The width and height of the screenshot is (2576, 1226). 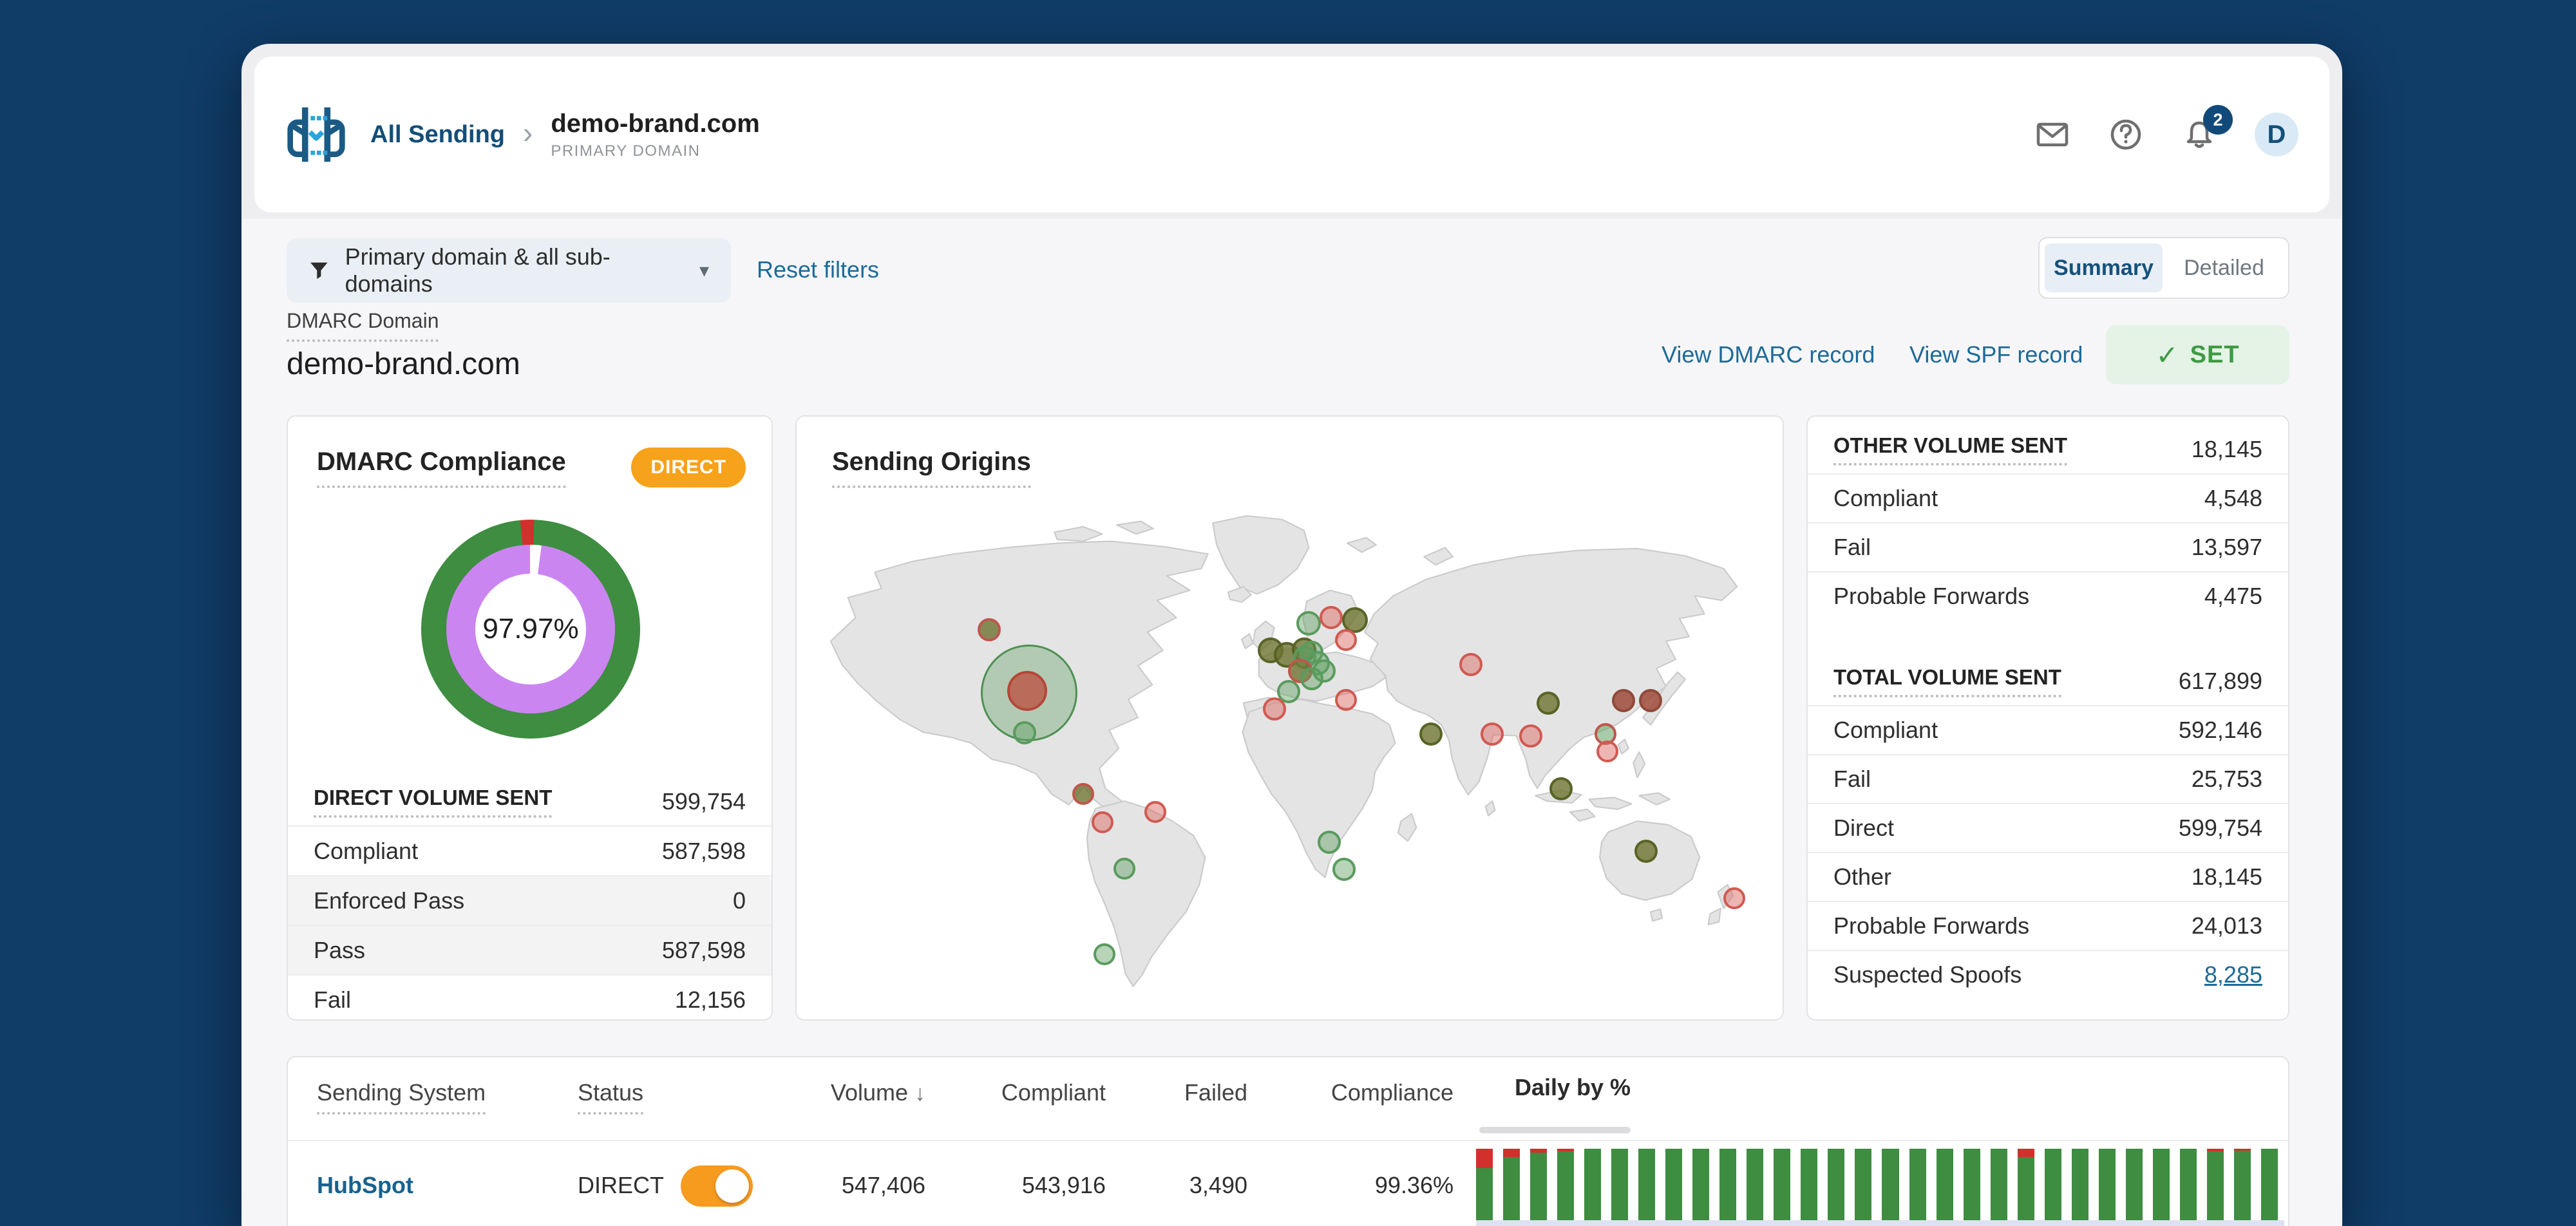 What do you see at coordinates (883, 1185) in the screenshot?
I see `volume-value: 547,406` at bounding box center [883, 1185].